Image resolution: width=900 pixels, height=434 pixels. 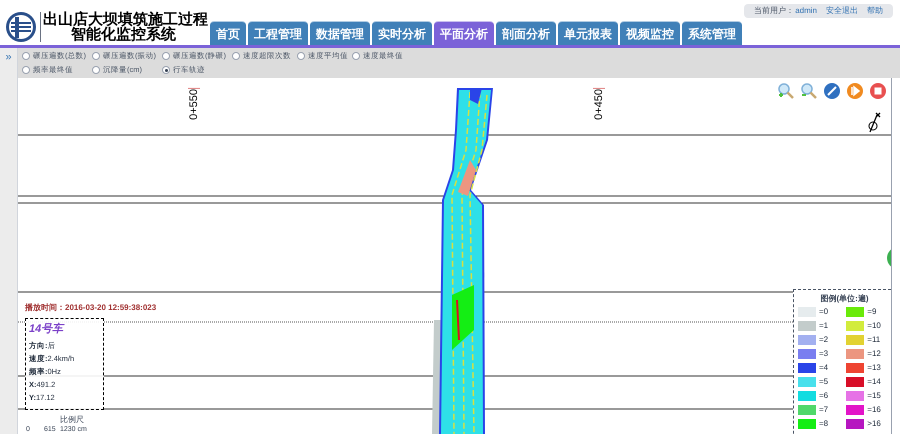 What do you see at coordinates (774, 11) in the screenshot?
I see `user-label: 当前用户：` at bounding box center [774, 11].